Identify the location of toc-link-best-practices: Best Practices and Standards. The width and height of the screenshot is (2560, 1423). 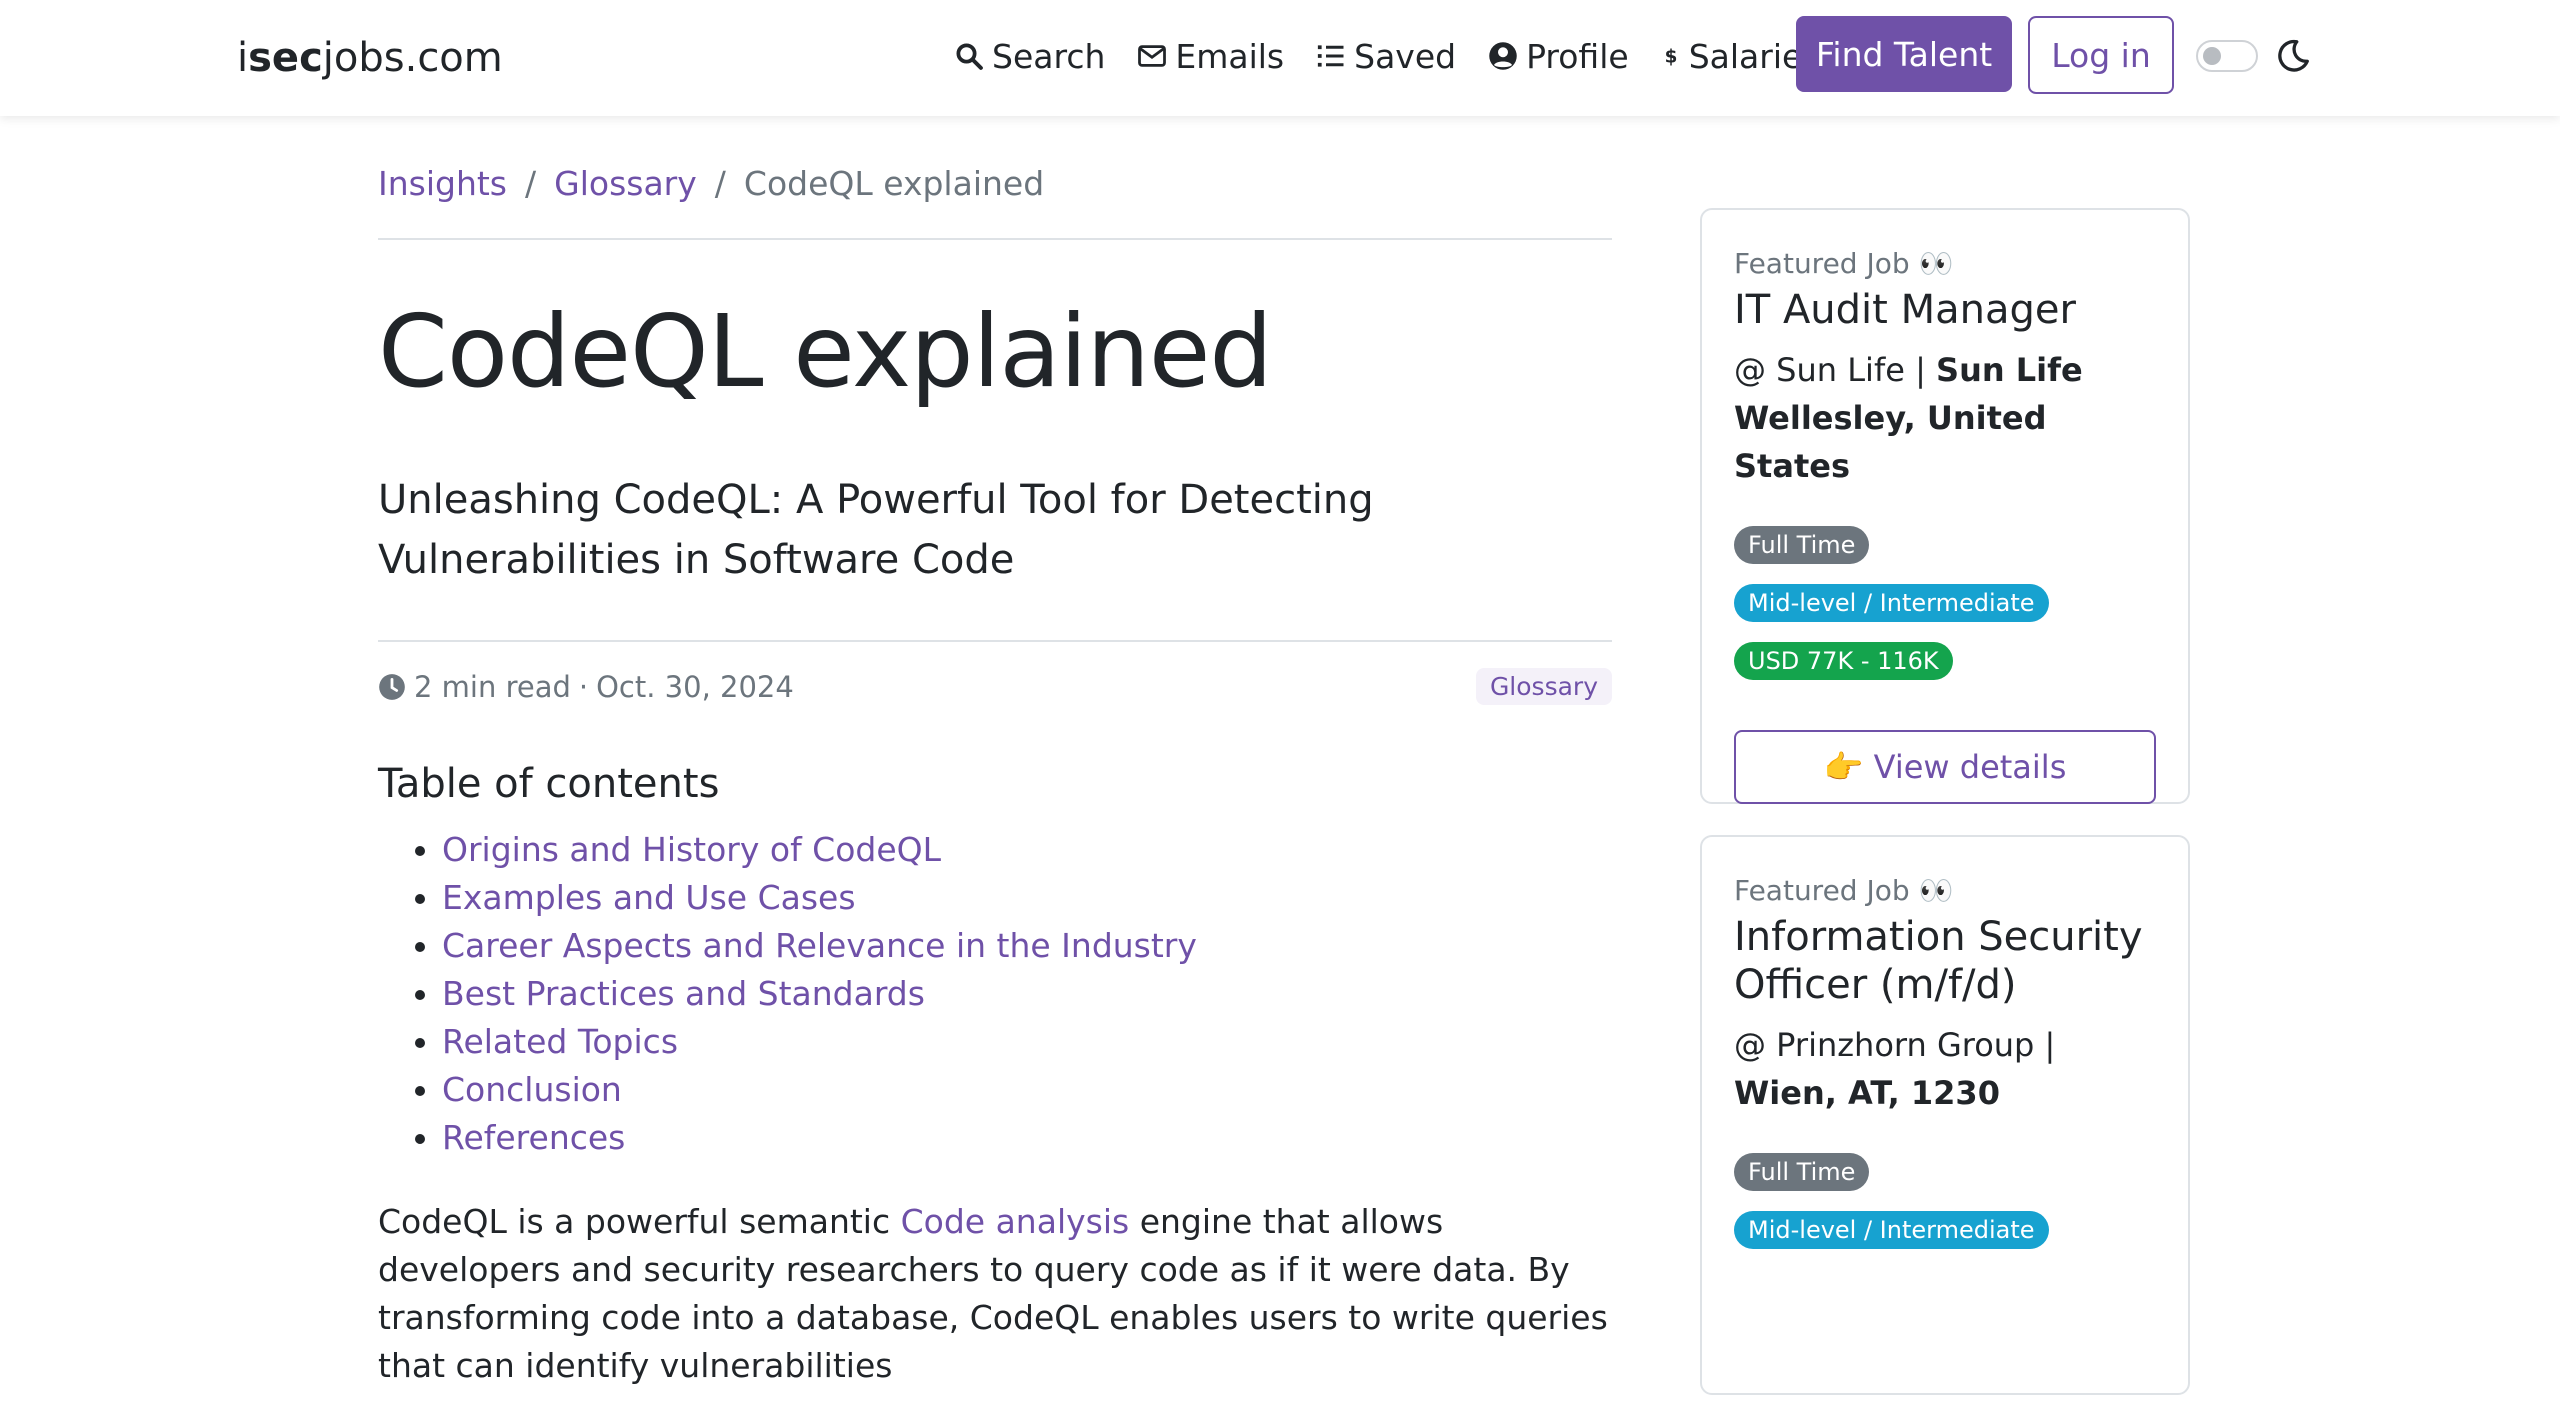
(683, 993).